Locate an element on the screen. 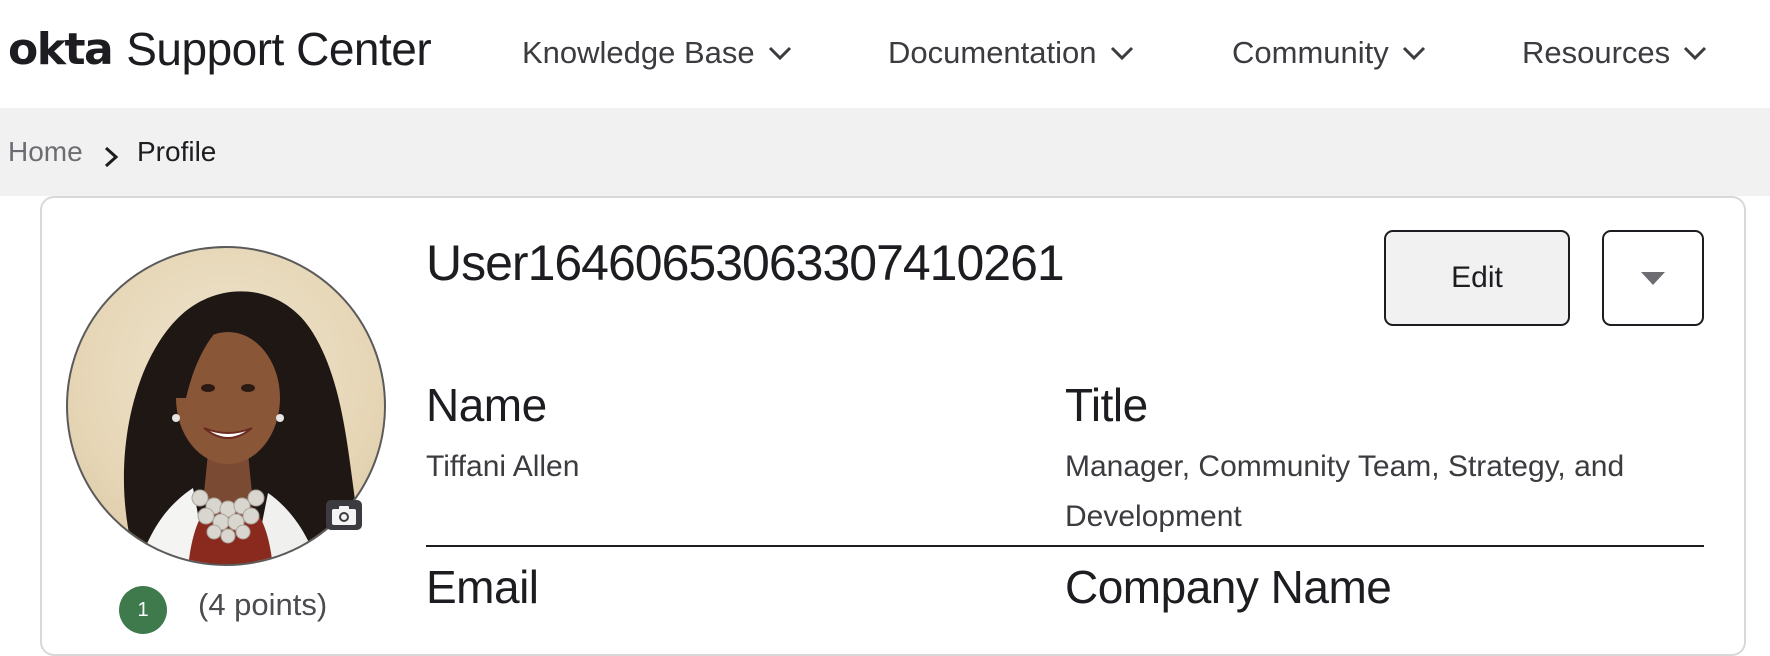 Image resolution: width=1770 pixels, height=656 pixels. profile-username: User16460653063307410261 is located at coordinates (745, 263).